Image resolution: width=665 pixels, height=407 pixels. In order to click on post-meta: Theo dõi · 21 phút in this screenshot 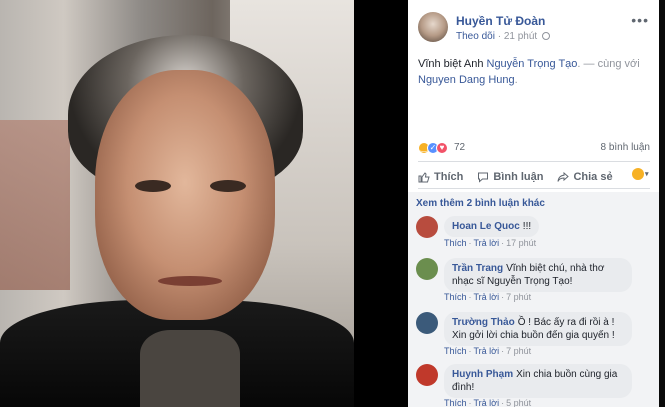, I will do `click(503, 36)`.